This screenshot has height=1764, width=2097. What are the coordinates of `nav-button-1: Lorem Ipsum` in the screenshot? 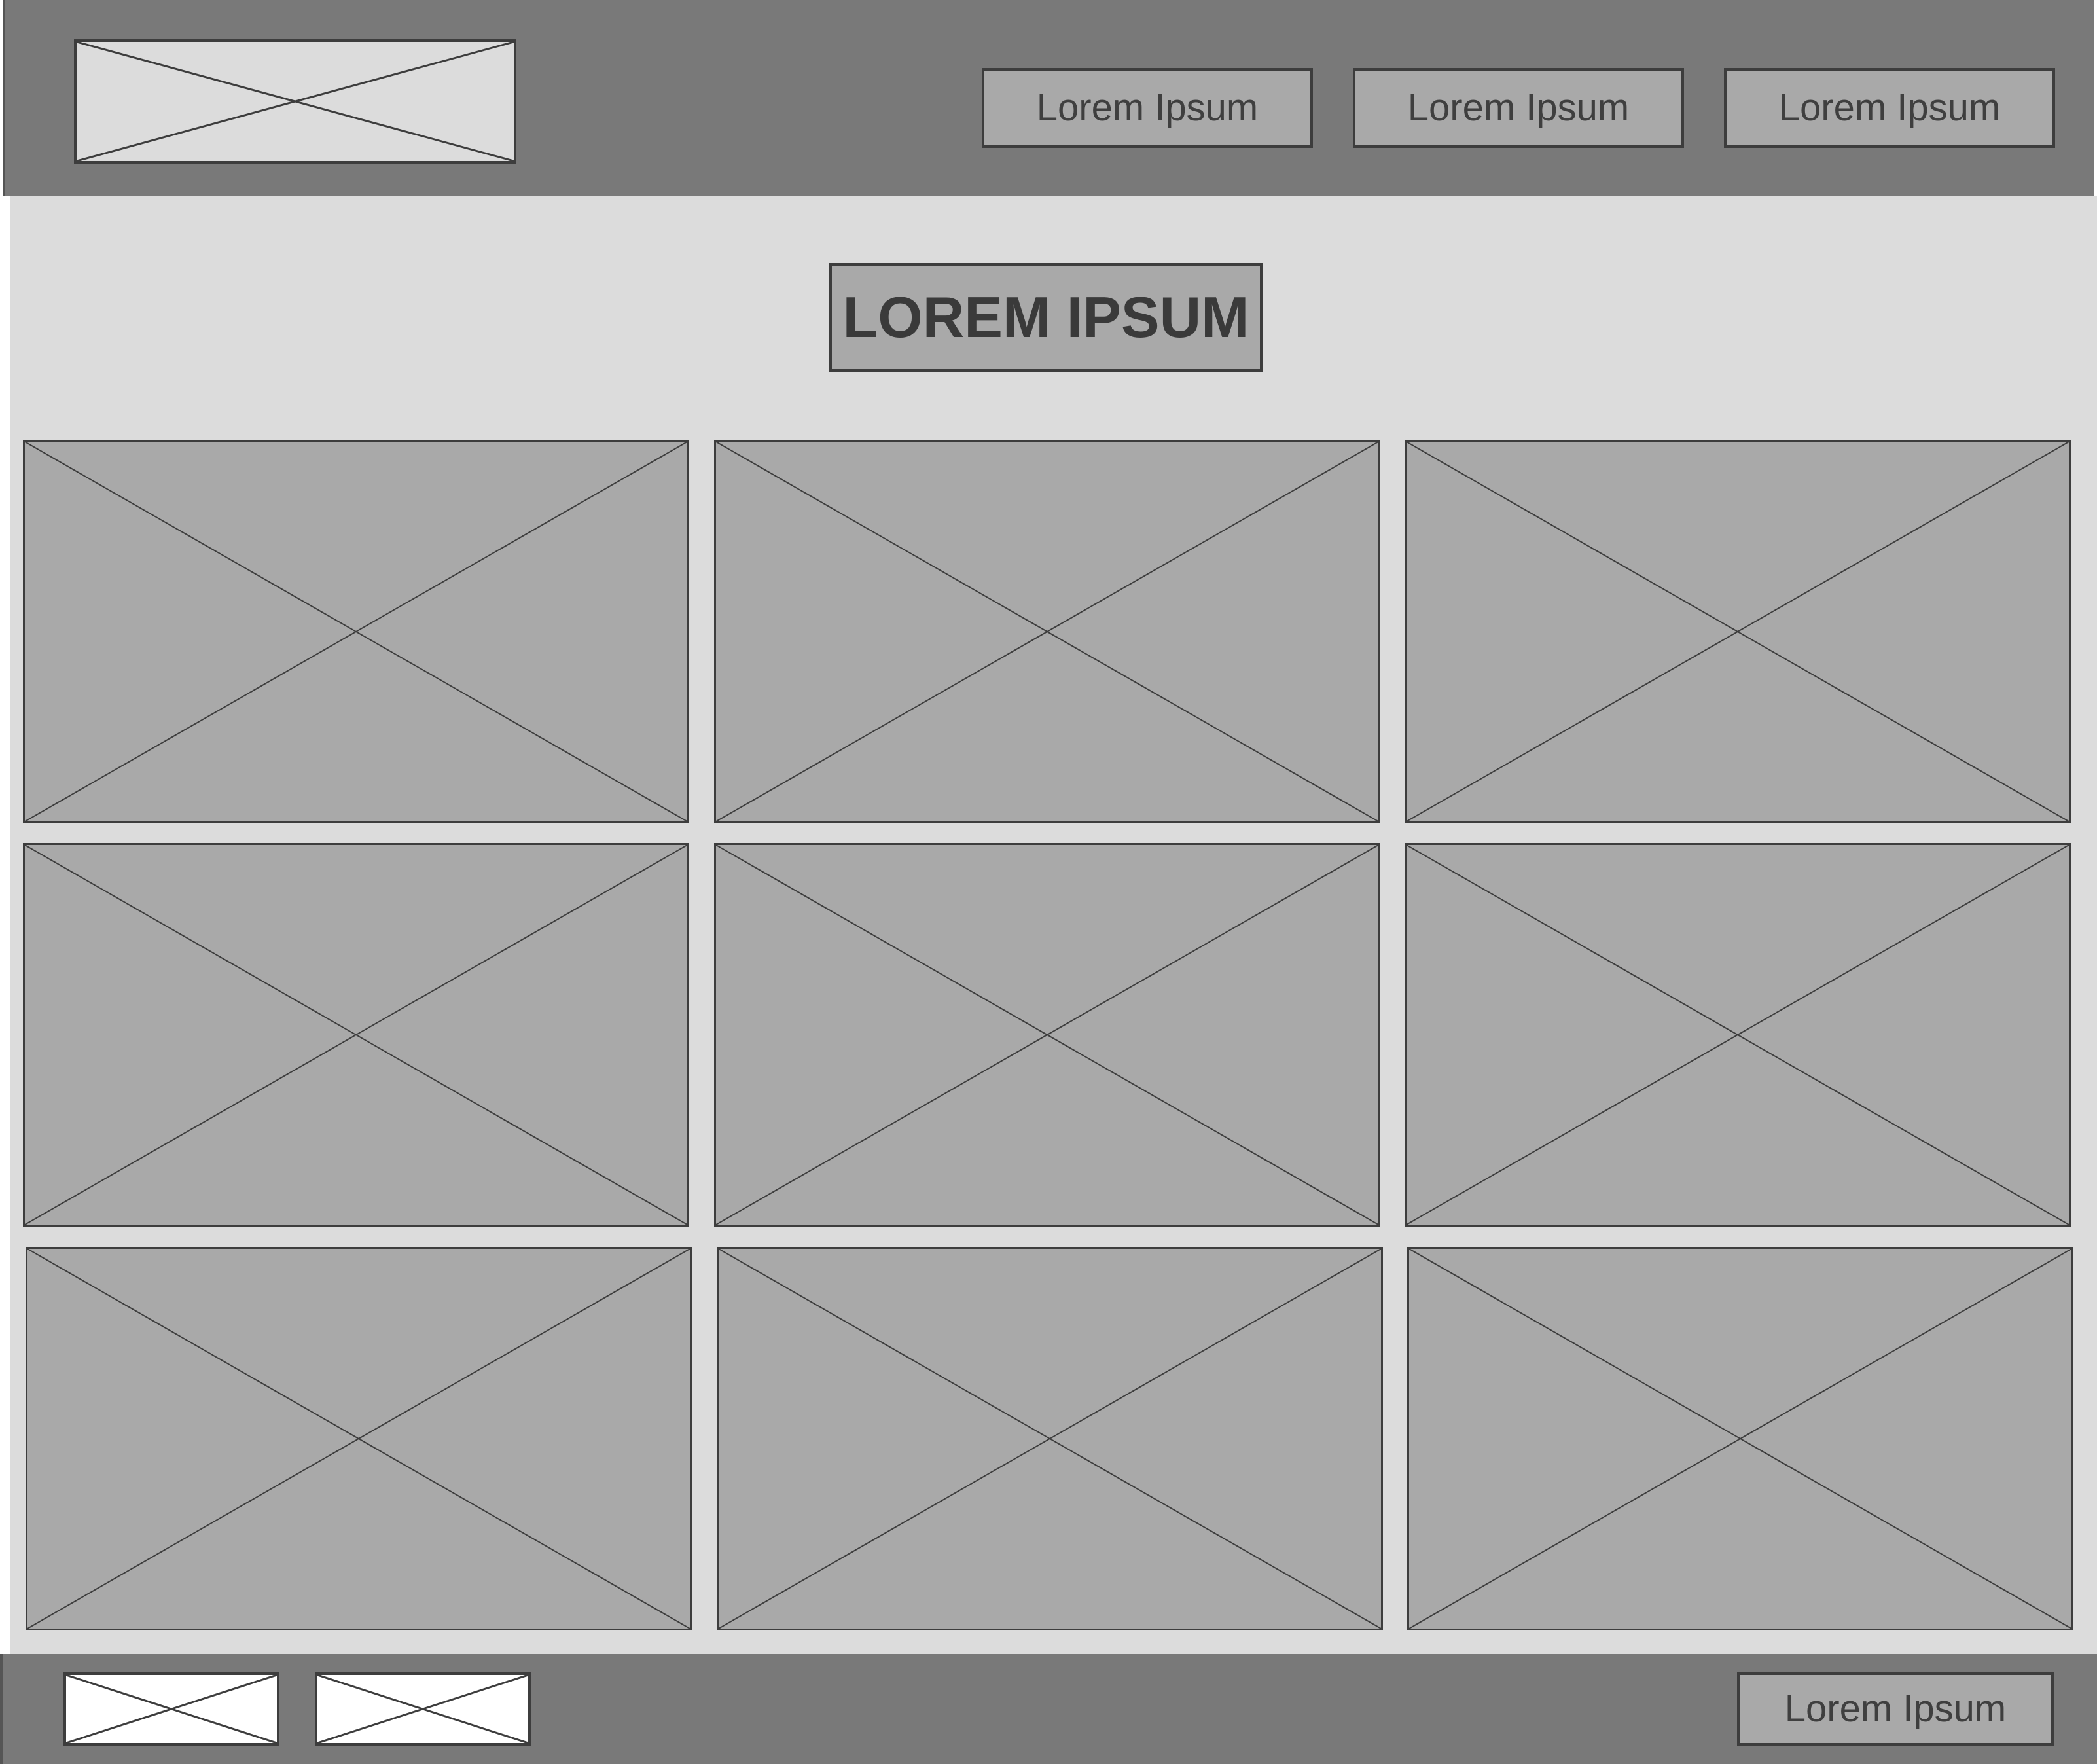 It's located at (1147, 108).